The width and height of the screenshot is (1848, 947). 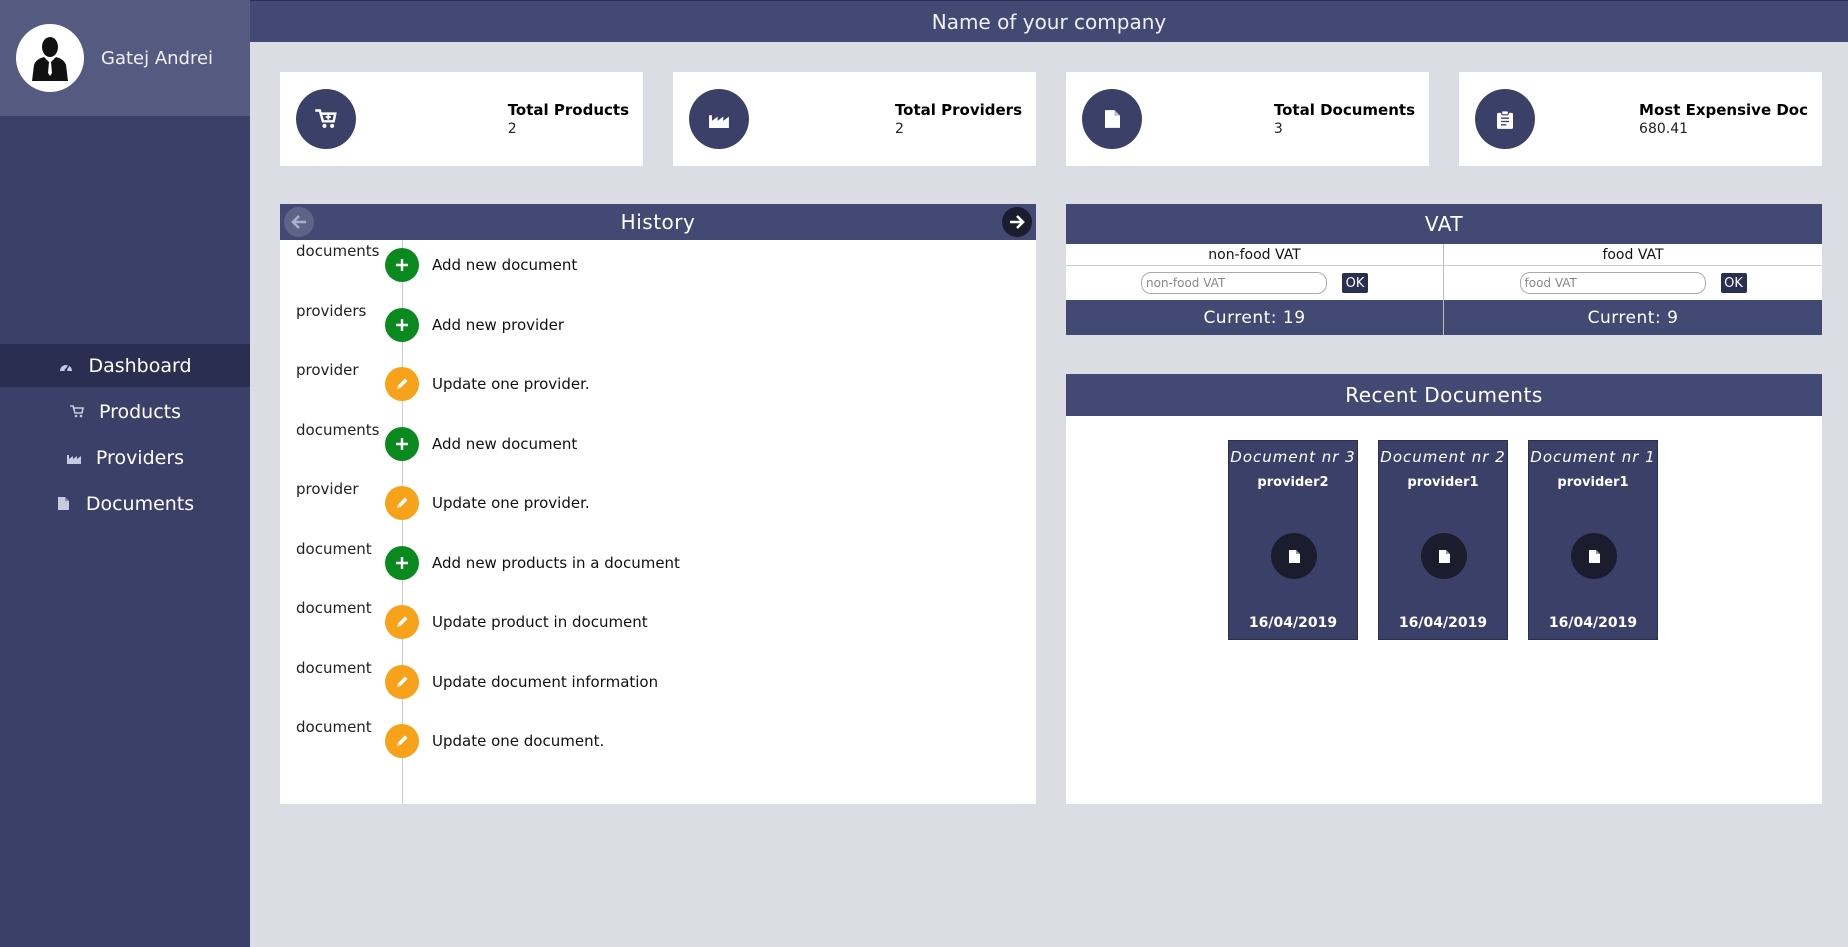 I want to click on history-entity: providers, so click(x=331, y=310).